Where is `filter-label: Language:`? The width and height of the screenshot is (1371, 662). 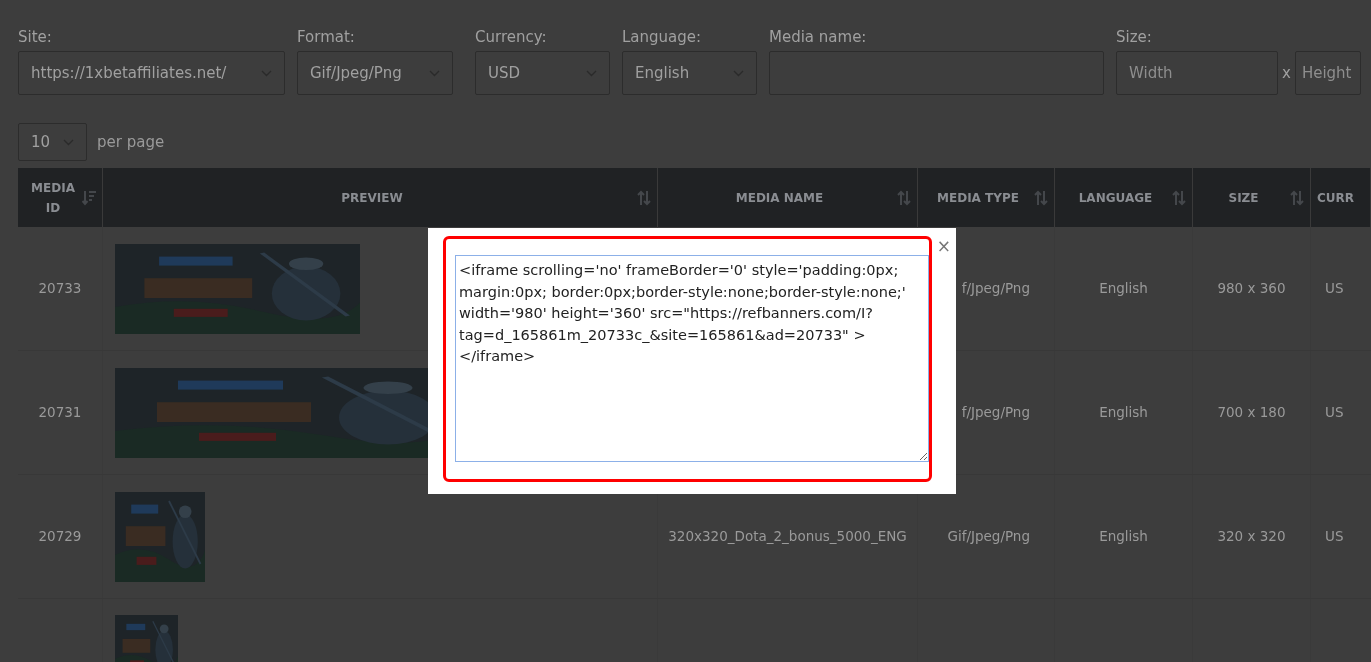
filter-label: Language: is located at coordinates (662, 37).